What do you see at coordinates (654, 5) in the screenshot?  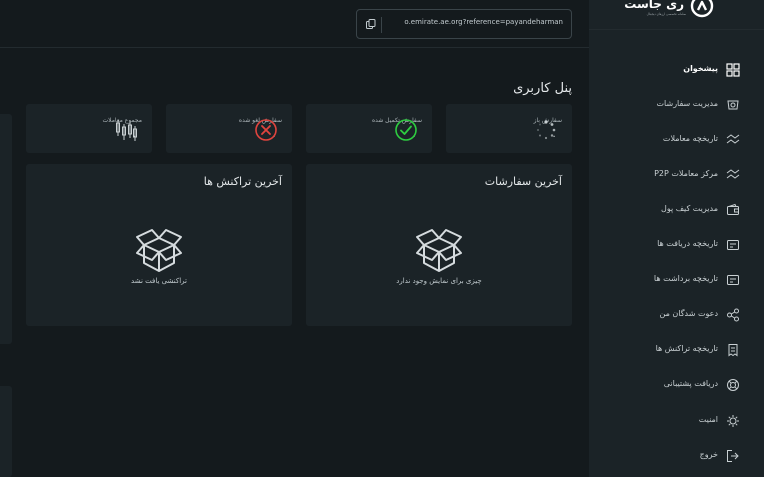 I see `brand-name: ری جاست` at bounding box center [654, 5].